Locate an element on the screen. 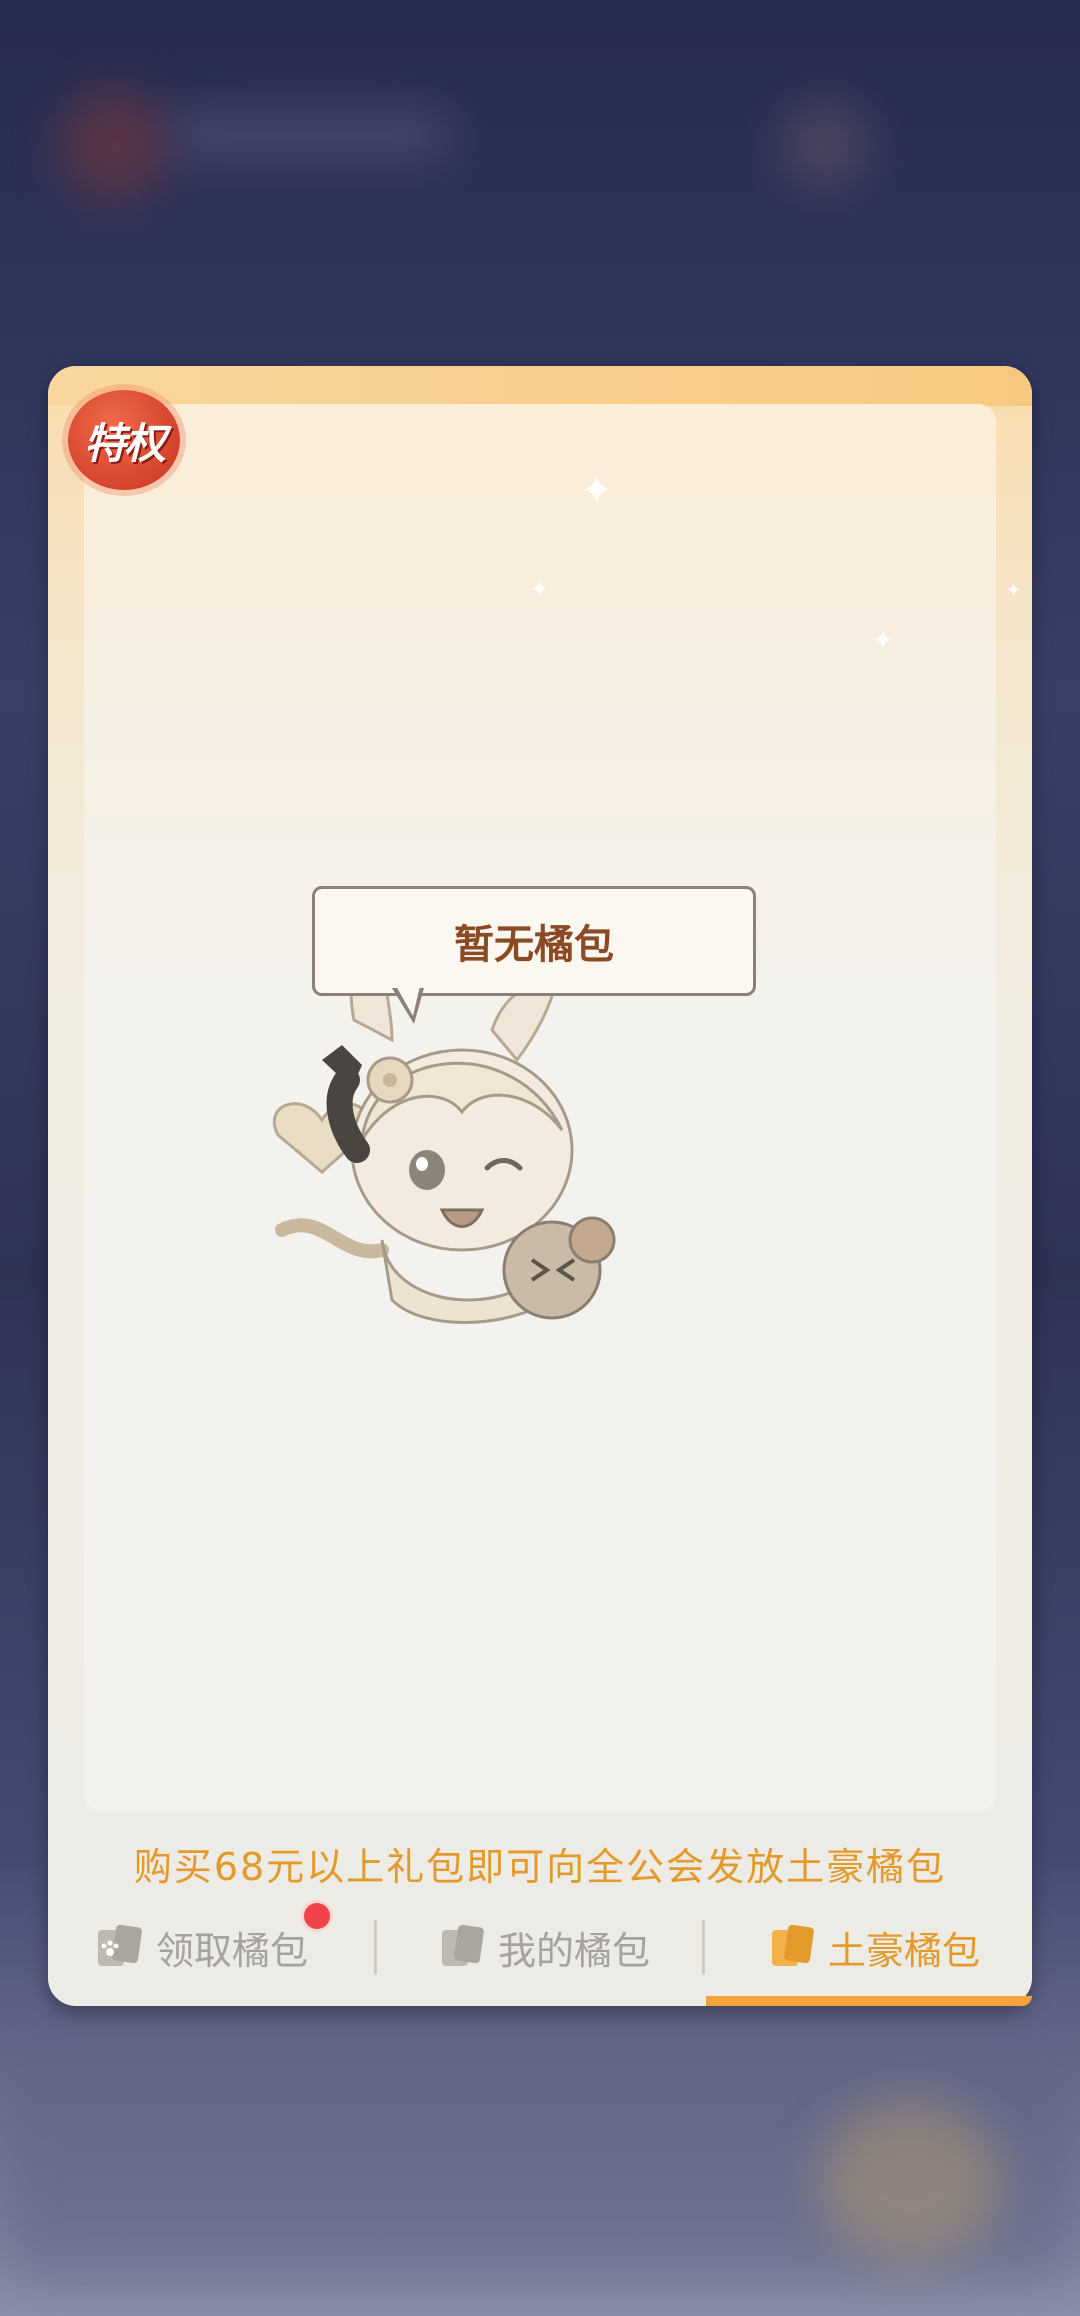  tab-claim-packet: 领取橘包 is located at coordinates (202, 1947).